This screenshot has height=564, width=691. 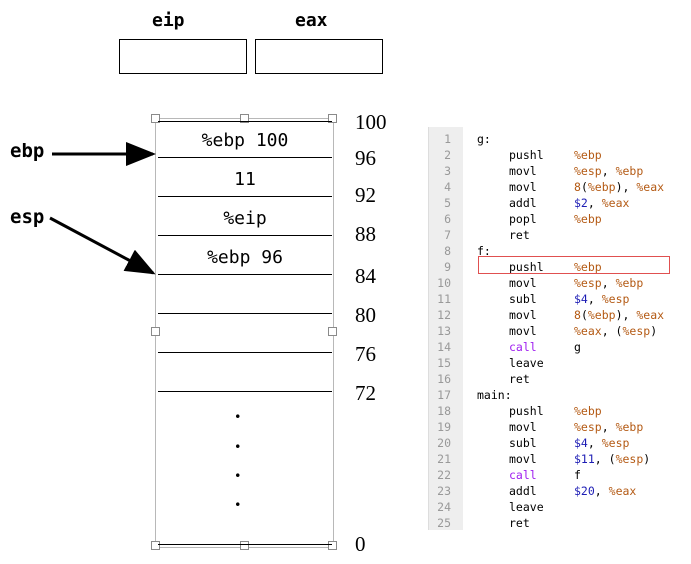 What do you see at coordinates (559, 475) in the screenshot?
I see `code-line: 22 call f` at bounding box center [559, 475].